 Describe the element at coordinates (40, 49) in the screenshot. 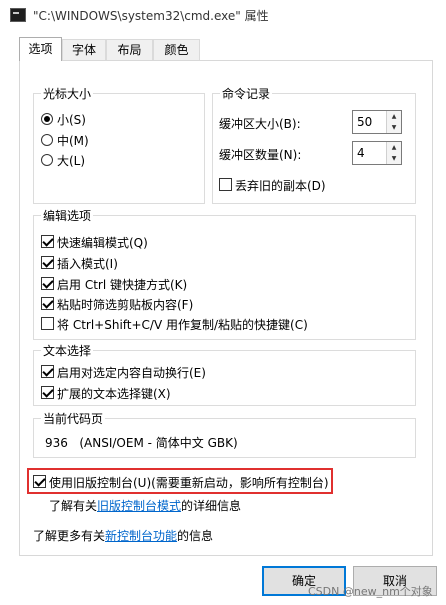

I see `tab-options: 选项` at that location.